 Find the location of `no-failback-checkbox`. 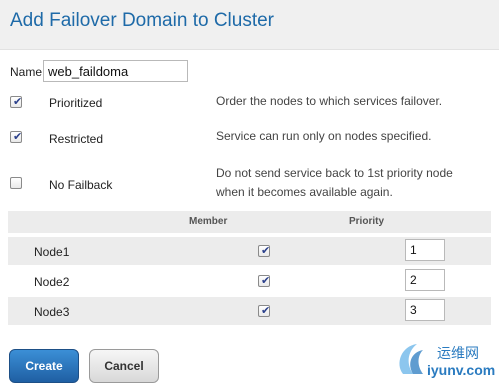

no-failback-checkbox is located at coordinates (16, 183).